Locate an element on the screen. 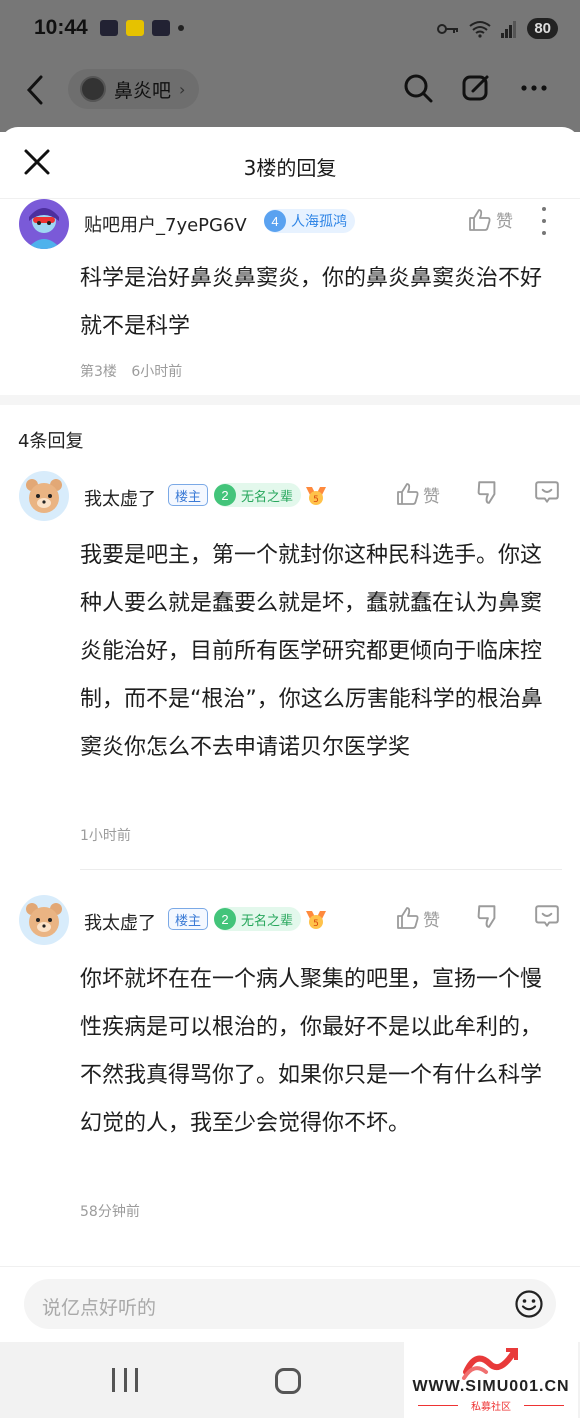 This screenshot has width=580, height=1418. watermark-logo-icon is located at coordinates (490, 1364).